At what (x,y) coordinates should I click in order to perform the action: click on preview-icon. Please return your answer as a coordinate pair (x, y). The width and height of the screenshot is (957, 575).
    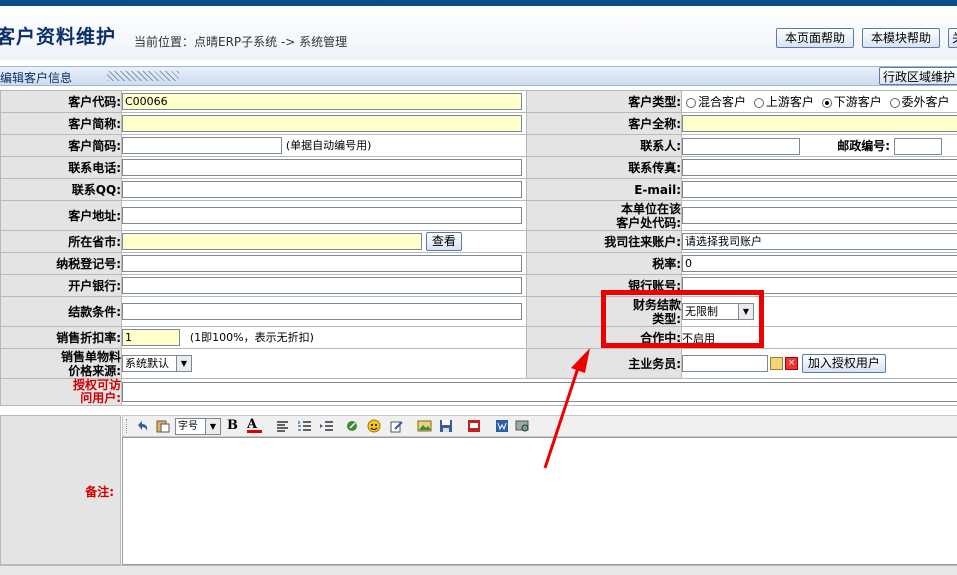
    Looking at the image, I should click on (522, 426).